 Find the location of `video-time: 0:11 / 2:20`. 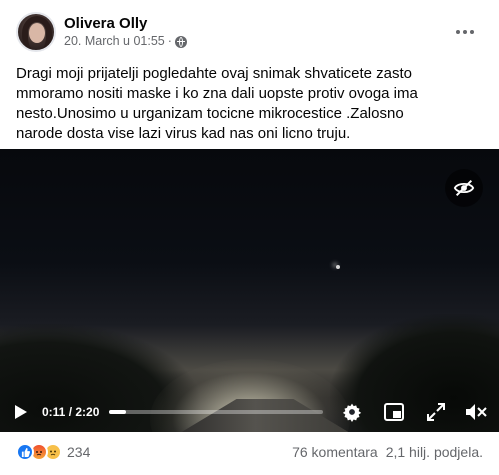

video-time: 0:11 / 2:20 is located at coordinates (71, 412).